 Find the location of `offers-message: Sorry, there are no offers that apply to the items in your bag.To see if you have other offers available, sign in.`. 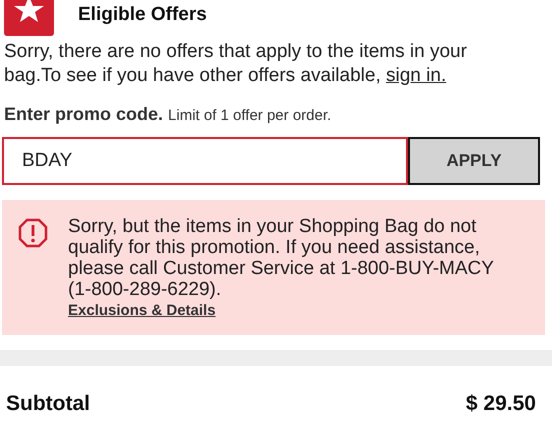

offers-message: Sorry, there are no offers that apply to the items in your bag.To see if you have other offers available, sign in. is located at coordinates (236, 64).